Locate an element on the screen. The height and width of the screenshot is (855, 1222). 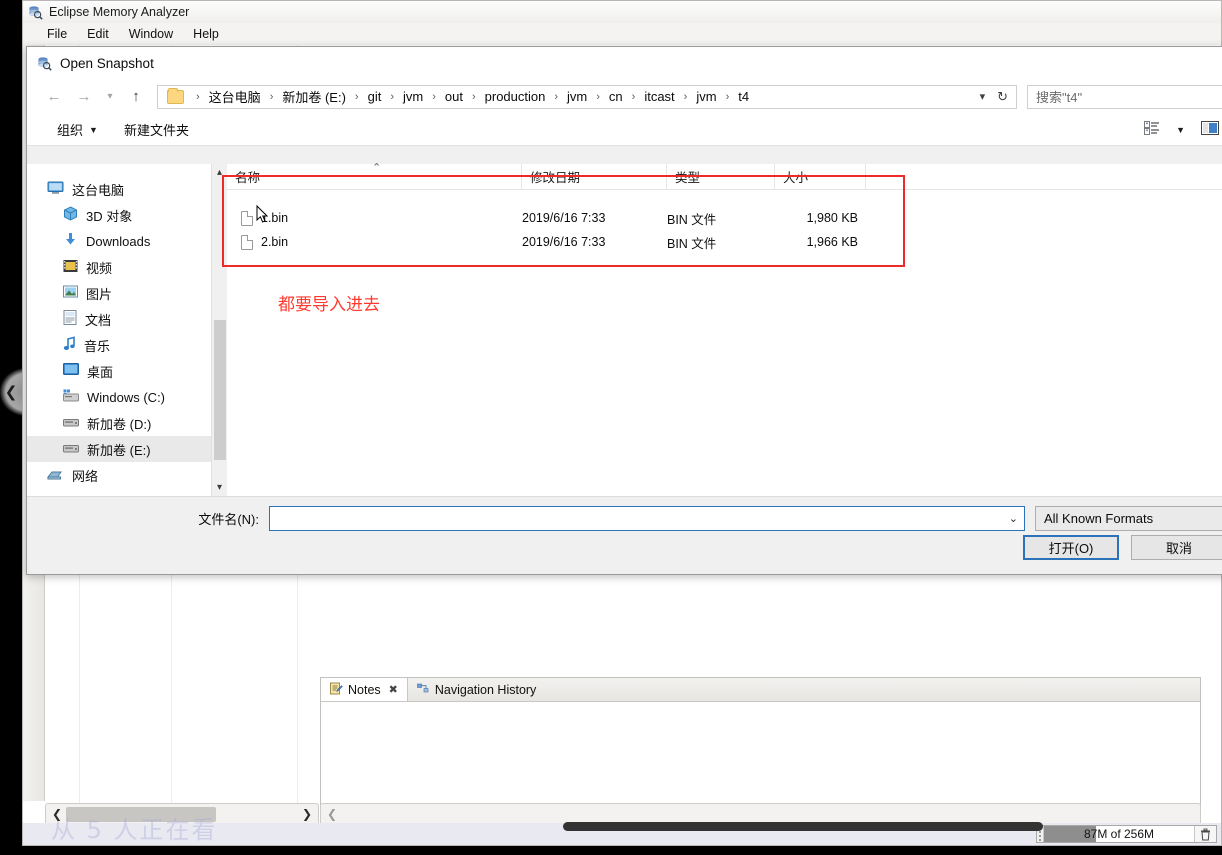
chevron-down-icon: ⌄ is located at coordinates (1013, 518).